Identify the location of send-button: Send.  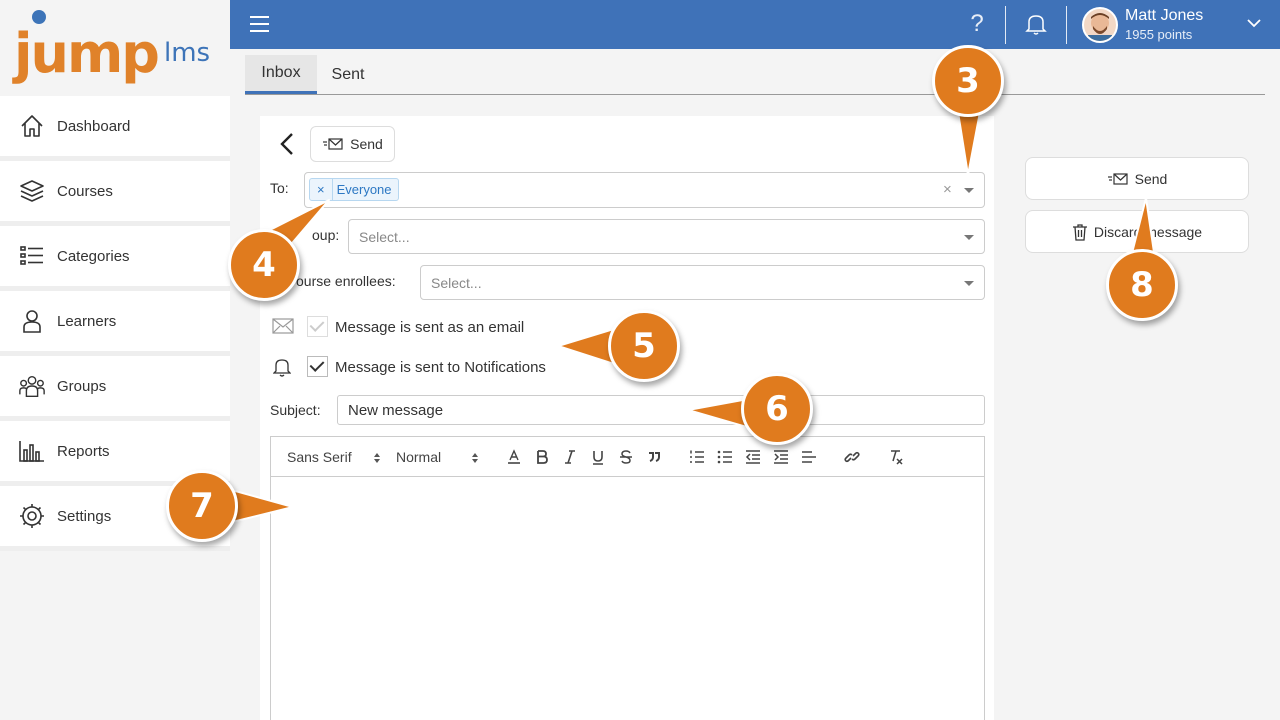
(1137, 178).